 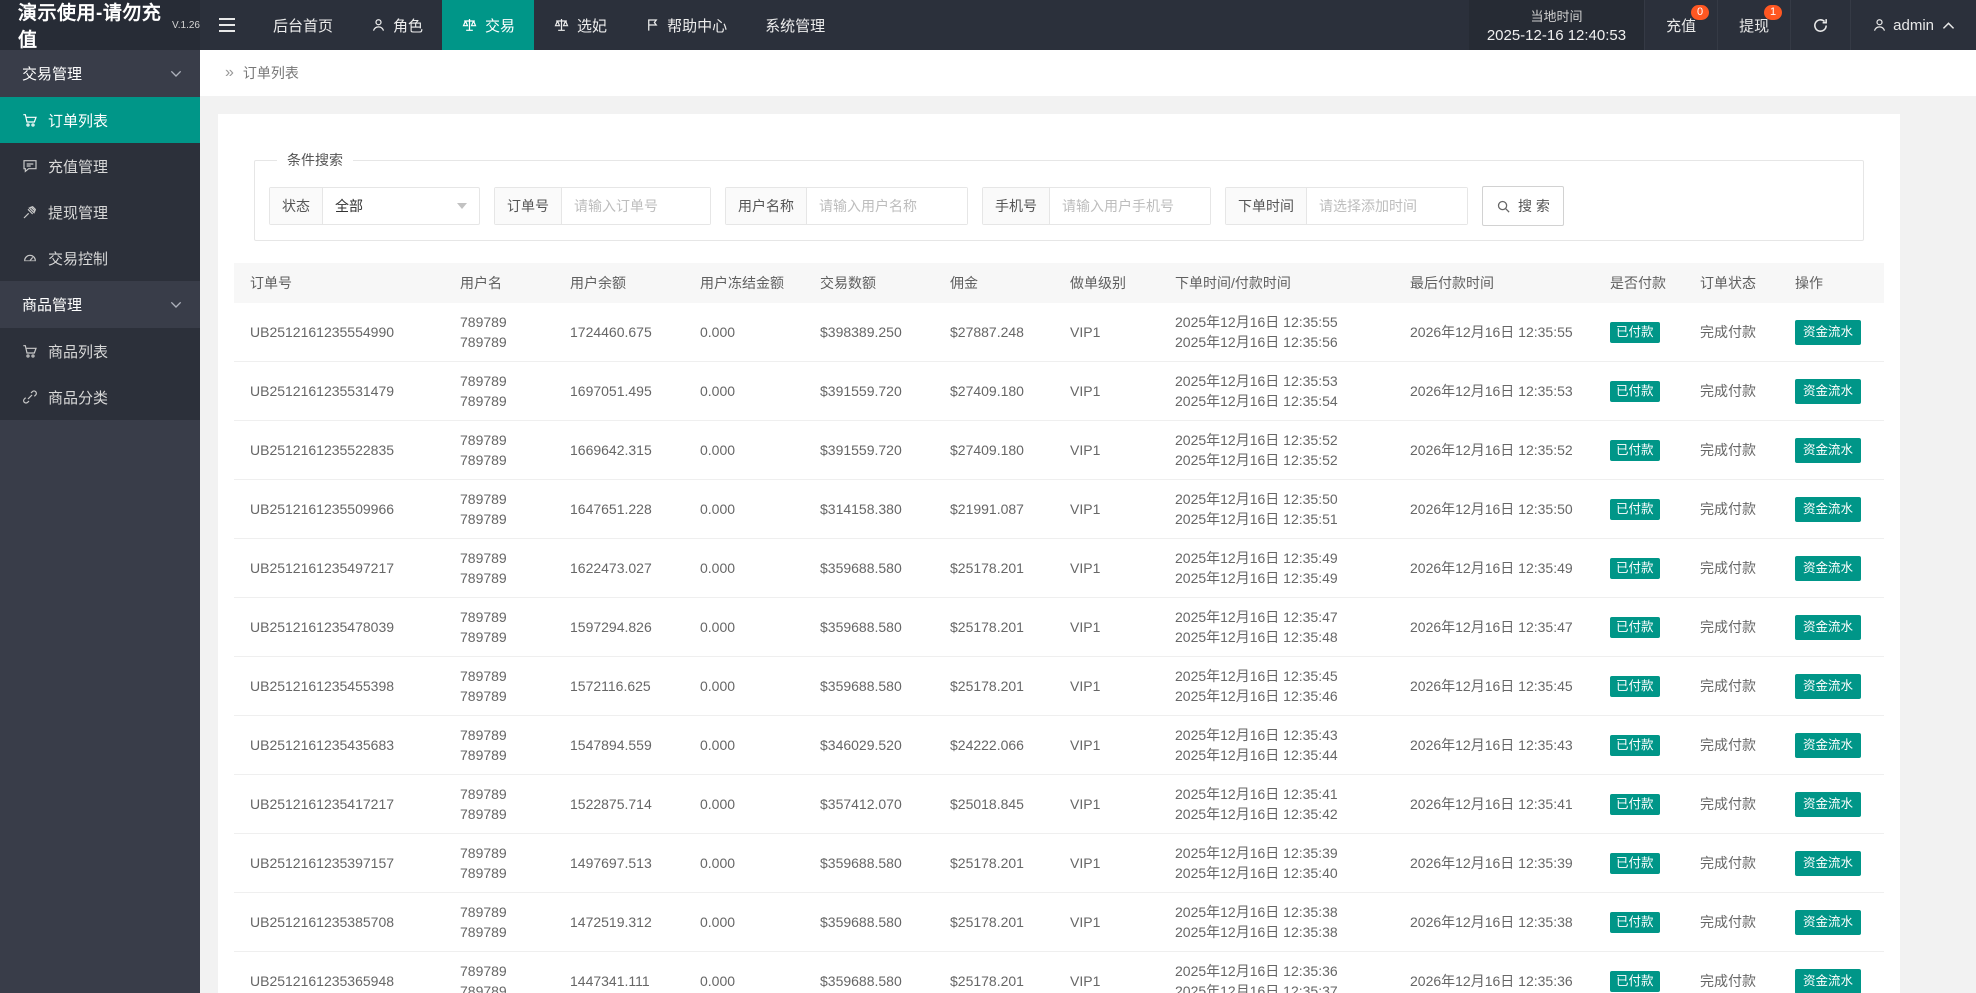 I want to click on pay-time: 2025年12月16日 12:35:49, so click(x=1256, y=578).